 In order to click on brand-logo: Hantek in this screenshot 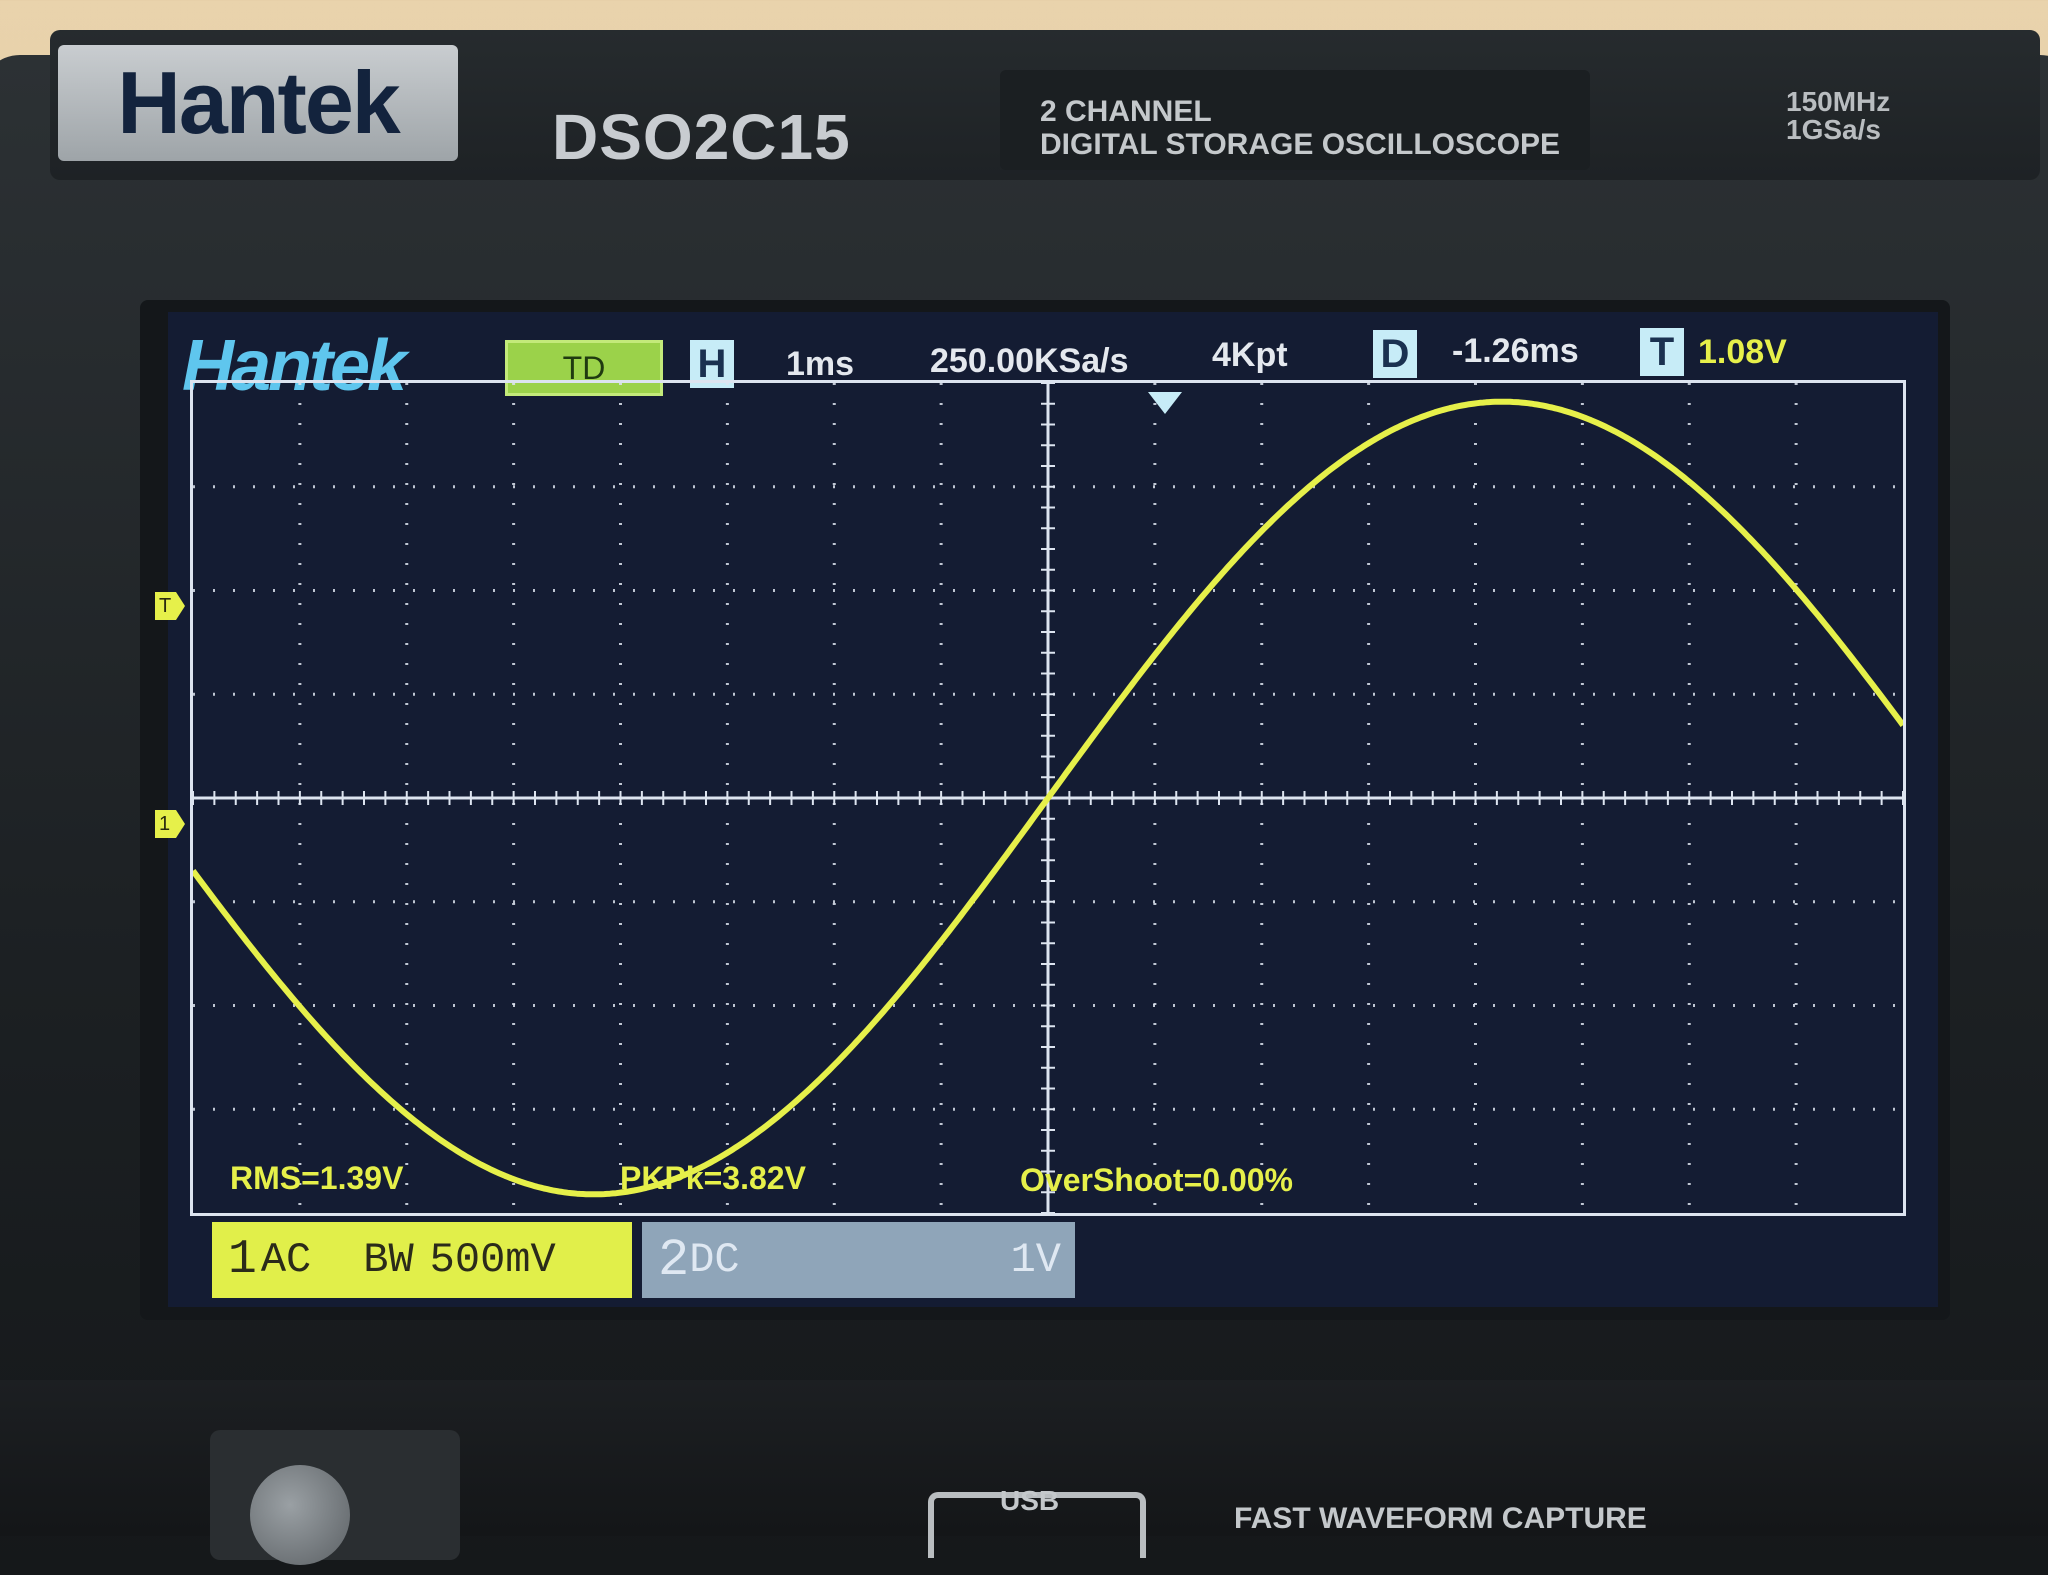, I will do `click(258, 102)`.